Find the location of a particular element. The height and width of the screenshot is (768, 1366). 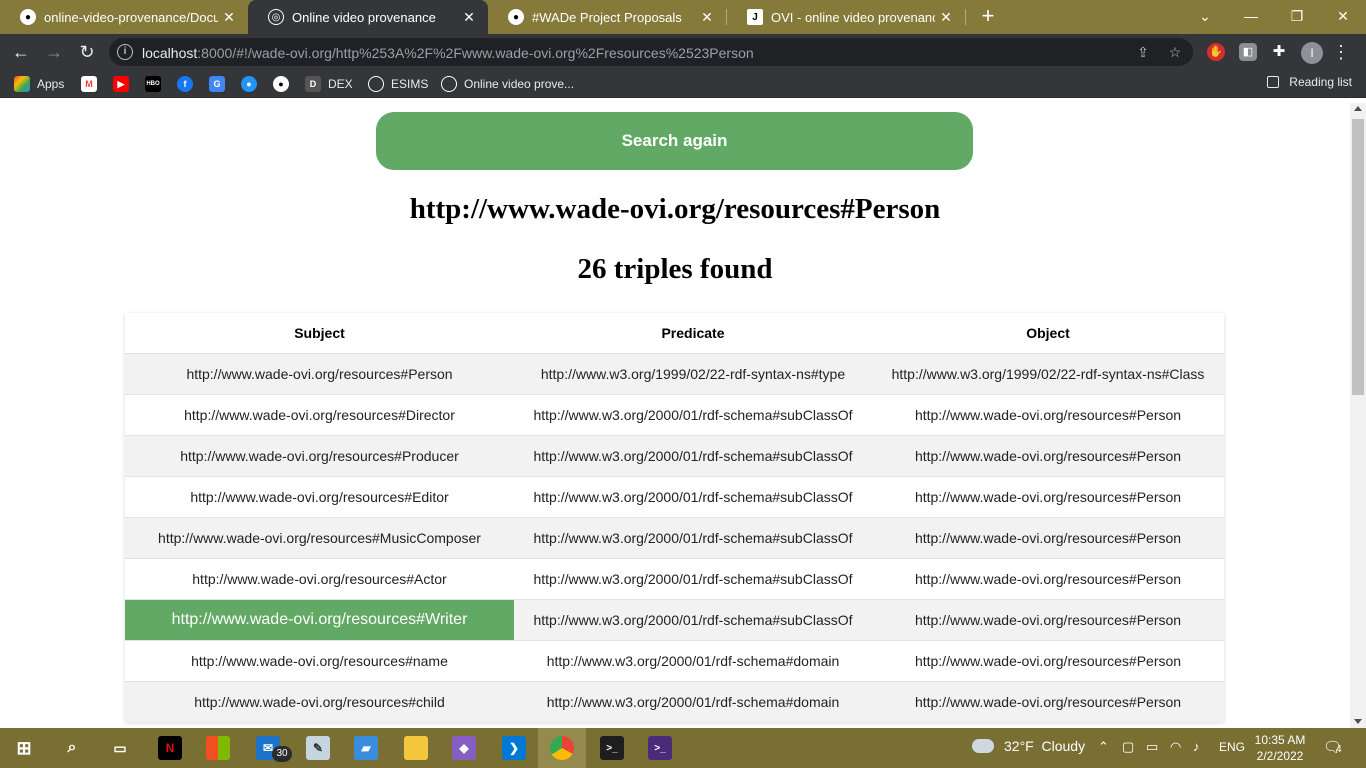

menu-kebab-icon: ⋮ is located at coordinates (1341, 52).